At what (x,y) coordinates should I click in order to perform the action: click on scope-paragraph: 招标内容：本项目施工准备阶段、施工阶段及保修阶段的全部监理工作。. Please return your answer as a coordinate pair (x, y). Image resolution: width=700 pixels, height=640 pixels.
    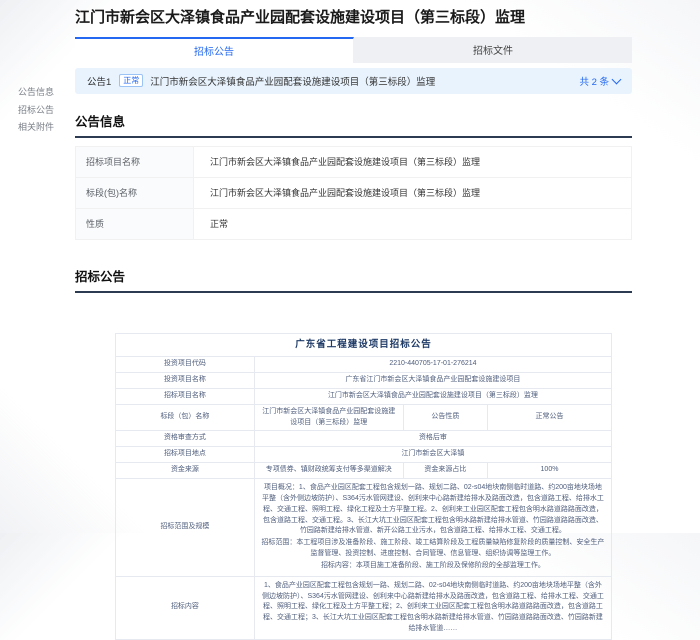
    Looking at the image, I should click on (432, 565).